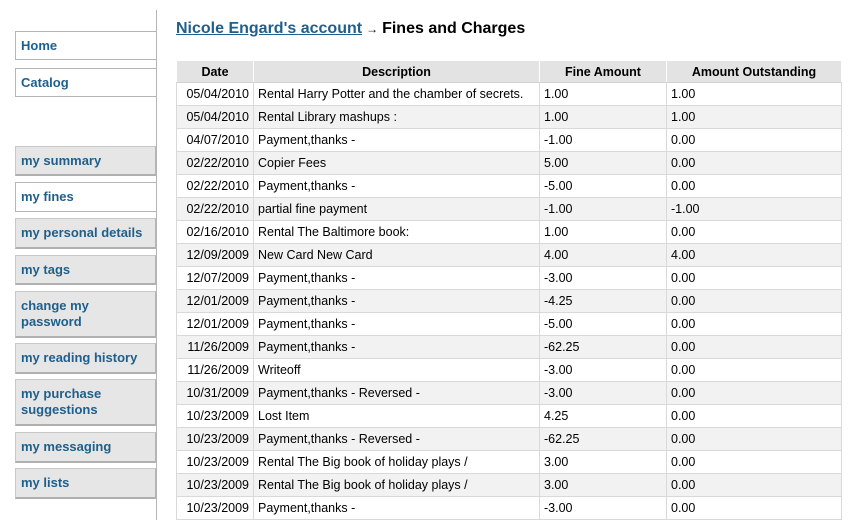 This screenshot has width=850, height=520. What do you see at coordinates (215, 232) in the screenshot?
I see `cell-date: 02/16/2010` at bounding box center [215, 232].